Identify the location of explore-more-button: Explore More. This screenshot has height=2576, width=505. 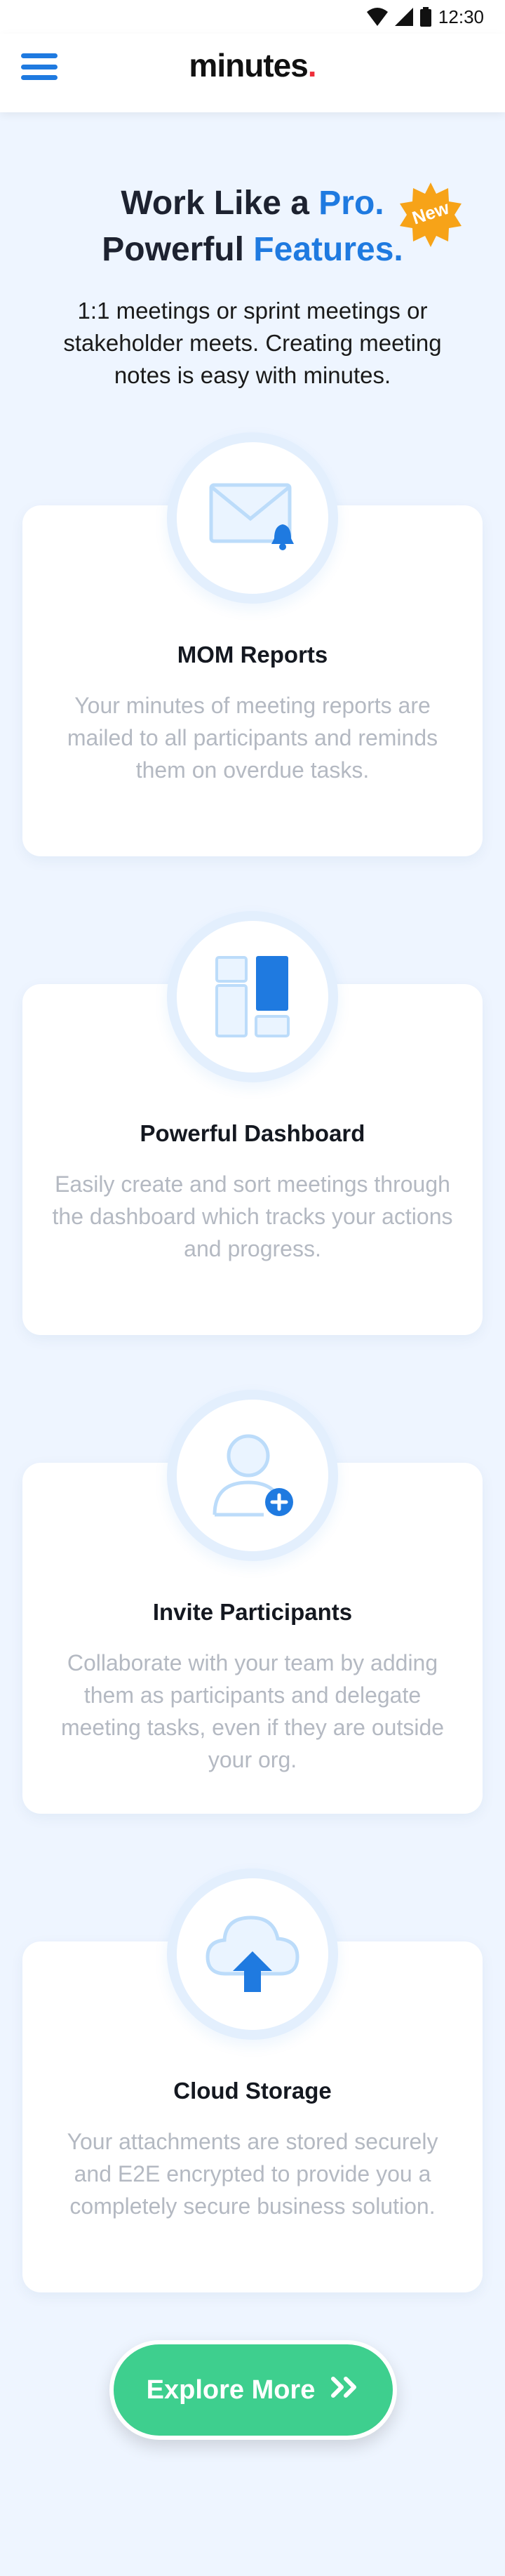
(253, 2390).